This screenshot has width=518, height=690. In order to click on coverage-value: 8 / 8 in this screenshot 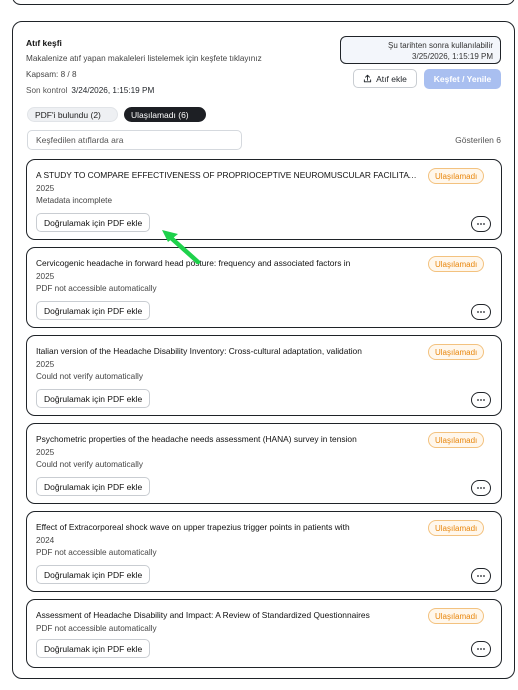, I will do `click(68, 74)`.